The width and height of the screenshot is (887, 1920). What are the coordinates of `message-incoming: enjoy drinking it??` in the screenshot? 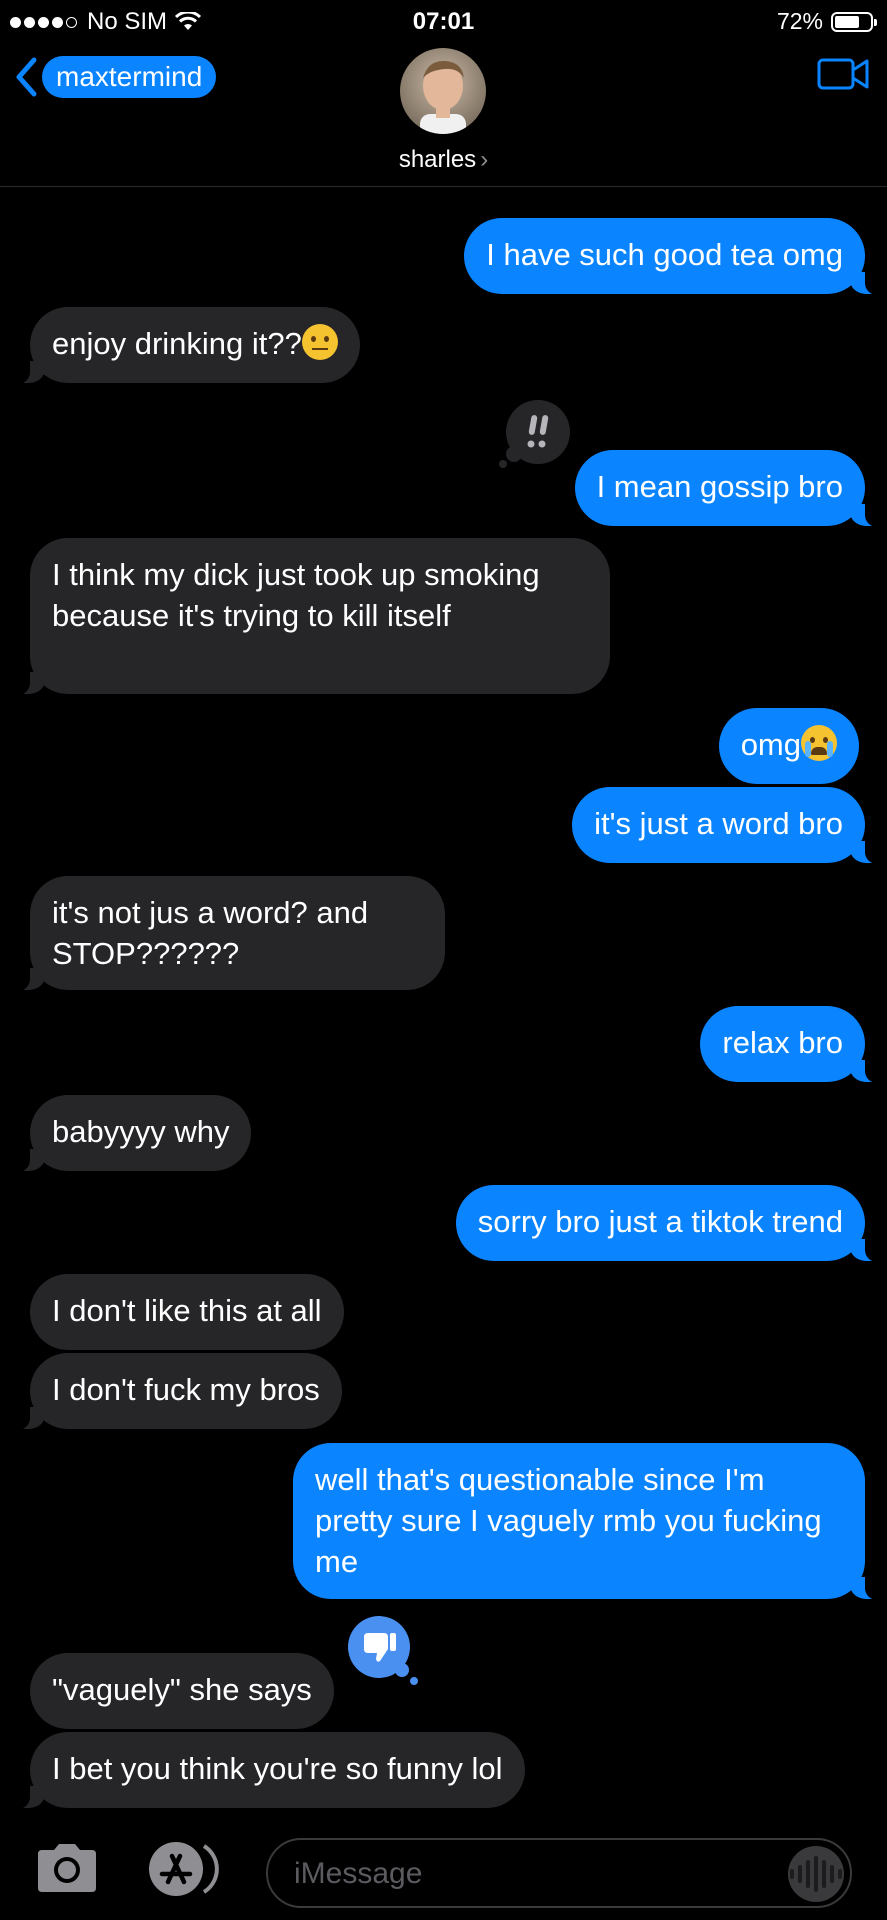 It's located at (185, 345).